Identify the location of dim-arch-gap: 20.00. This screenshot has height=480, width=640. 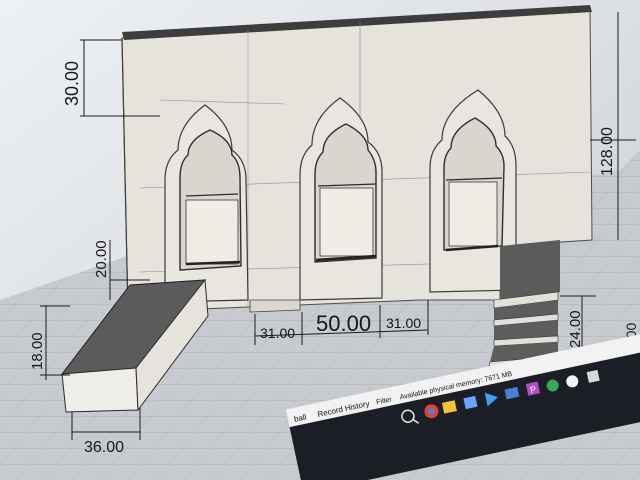
(101, 259).